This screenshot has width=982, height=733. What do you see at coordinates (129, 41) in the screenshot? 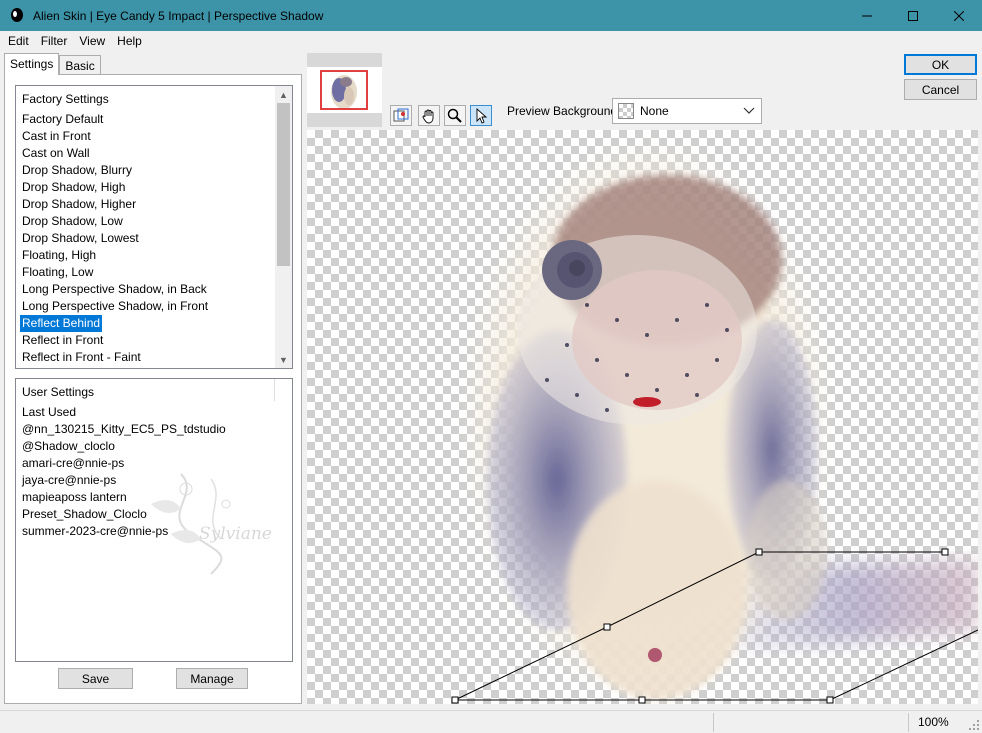
I see `menu-help: Help` at bounding box center [129, 41].